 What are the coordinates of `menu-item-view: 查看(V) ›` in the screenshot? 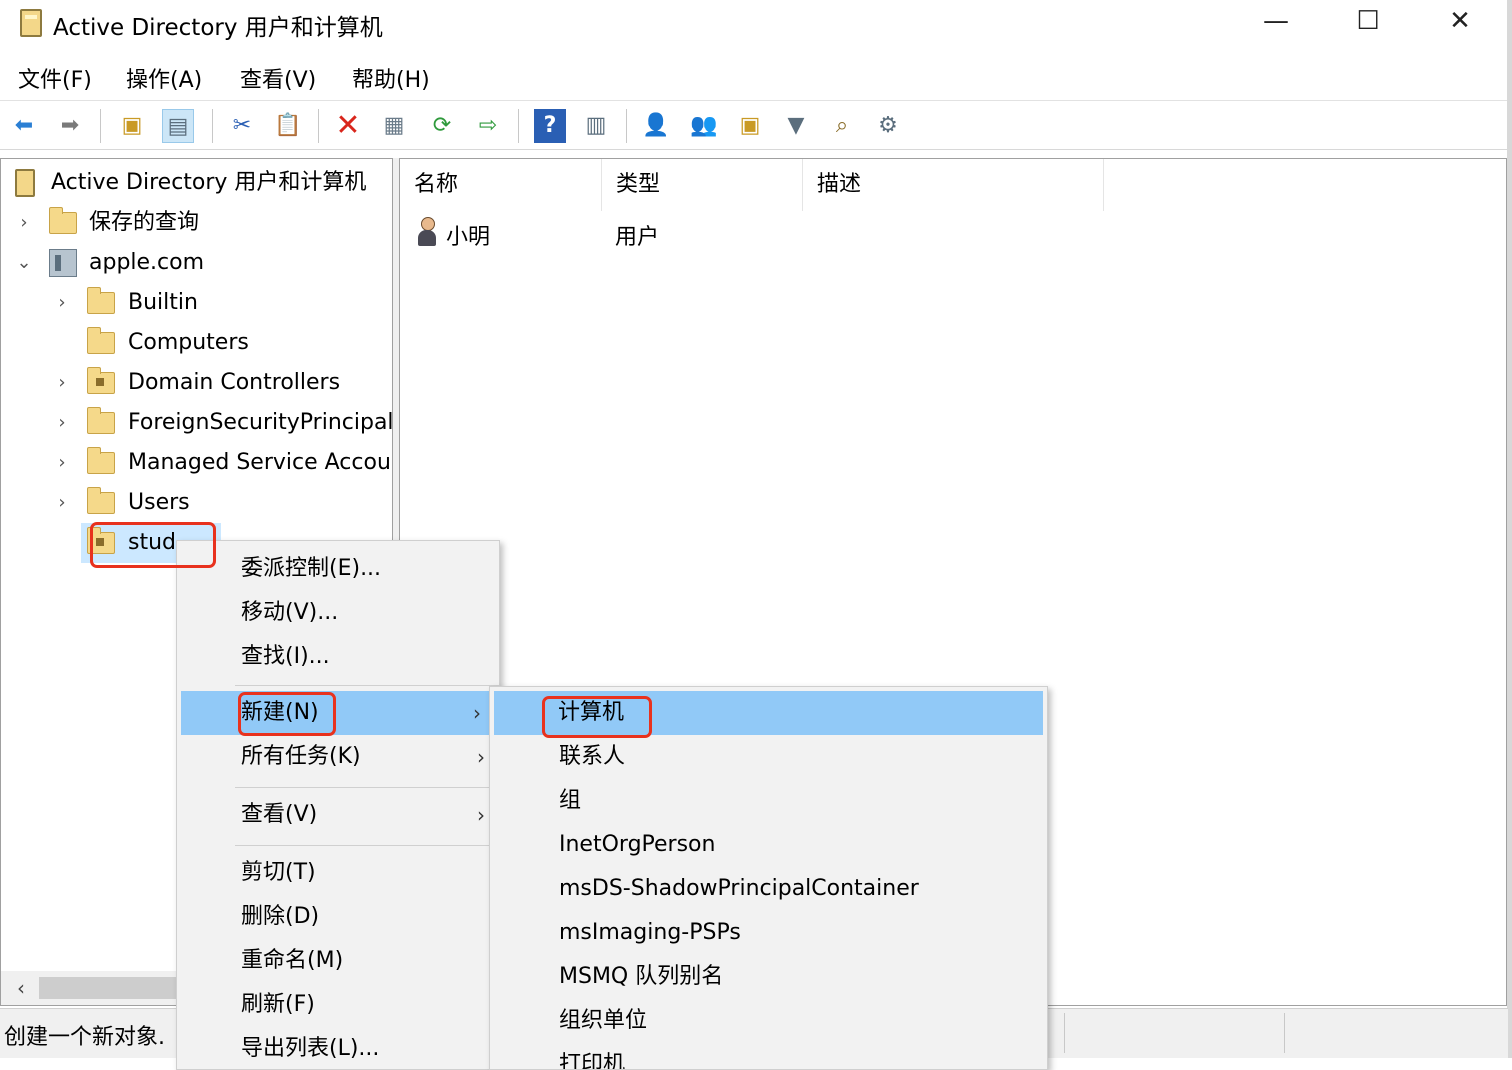 It's located at (338, 815).